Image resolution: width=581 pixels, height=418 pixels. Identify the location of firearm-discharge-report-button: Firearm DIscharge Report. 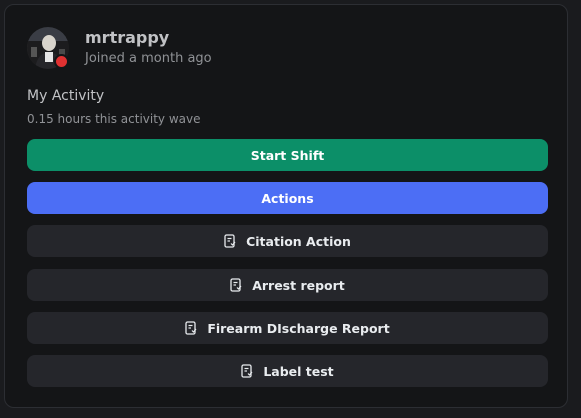
(287, 328).